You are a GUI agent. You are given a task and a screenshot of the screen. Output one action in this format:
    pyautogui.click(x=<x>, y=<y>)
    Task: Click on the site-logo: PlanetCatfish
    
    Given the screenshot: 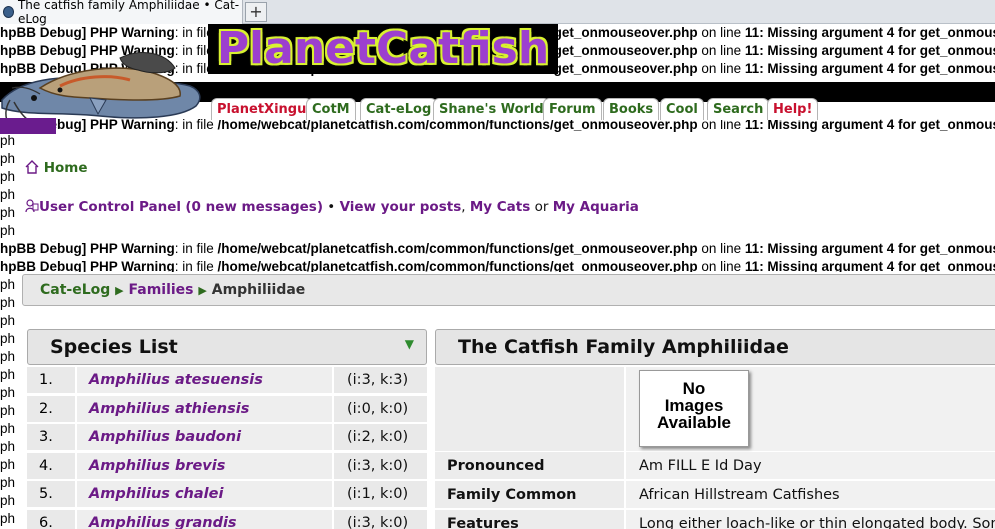 What is the action you would take?
    pyautogui.click(x=383, y=49)
    